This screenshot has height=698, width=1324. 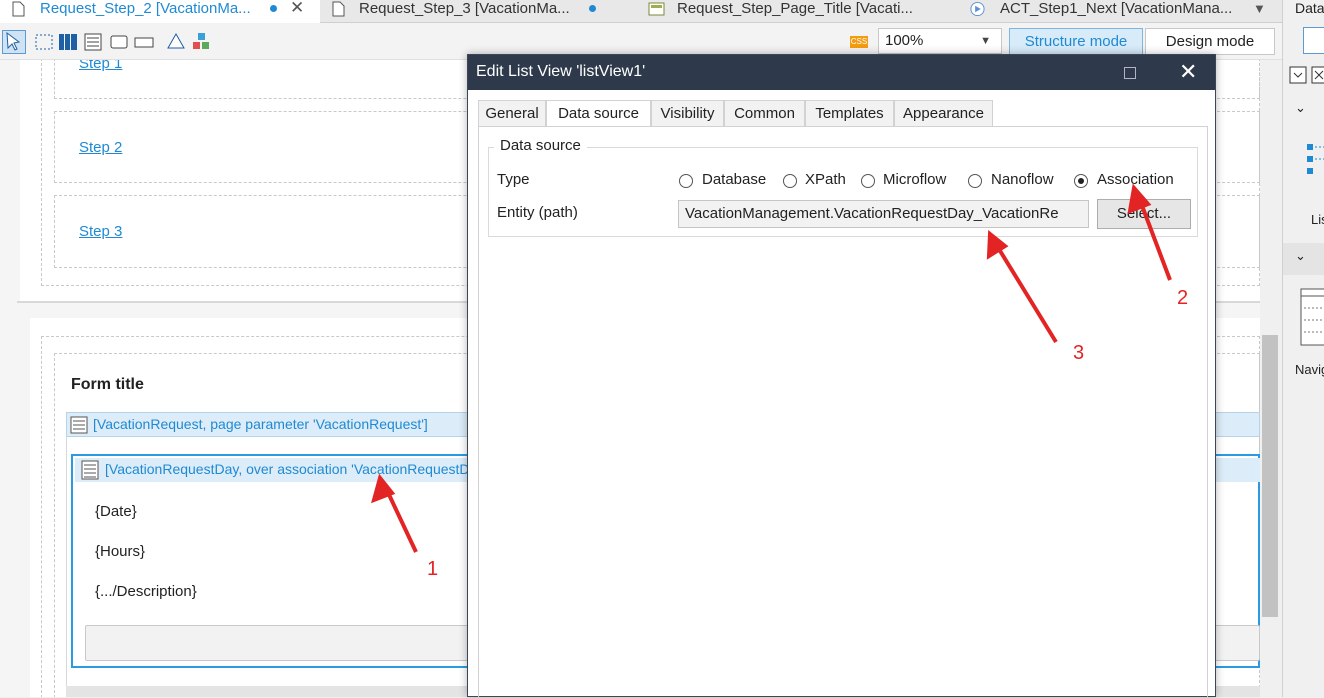 I want to click on annotation-label-2: 2, so click(x=1183, y=298).